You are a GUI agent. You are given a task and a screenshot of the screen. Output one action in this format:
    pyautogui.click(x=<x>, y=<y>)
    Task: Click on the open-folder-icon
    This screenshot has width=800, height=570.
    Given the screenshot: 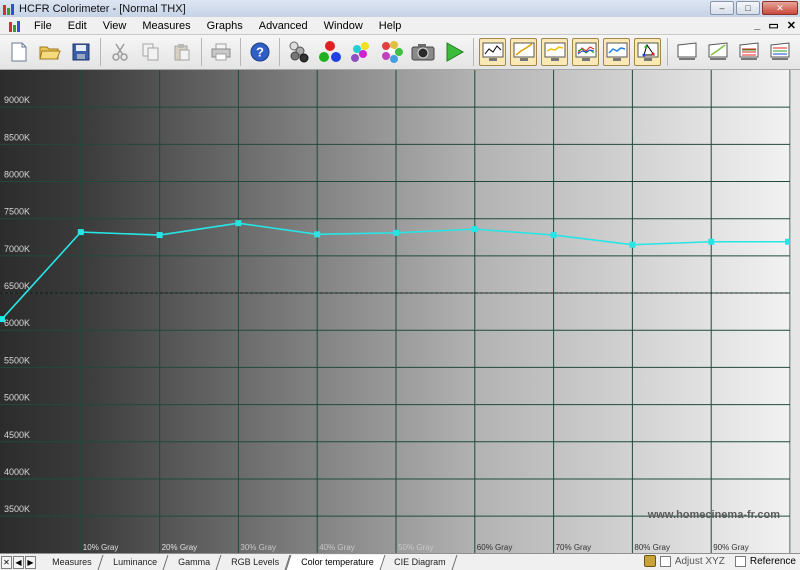 What is the action you would take?
    pyautogui.click(x=49, y=52)
    